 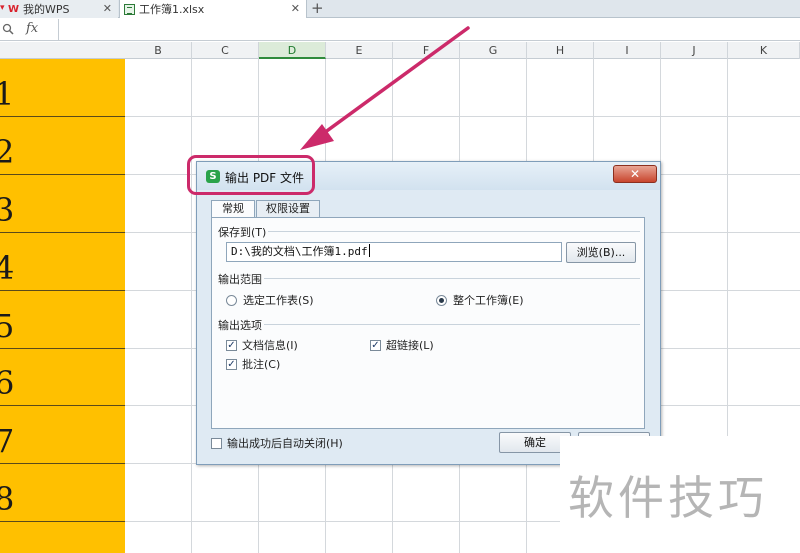 I want to click on wps-logo-icon: W, so click(x=13, y=9).